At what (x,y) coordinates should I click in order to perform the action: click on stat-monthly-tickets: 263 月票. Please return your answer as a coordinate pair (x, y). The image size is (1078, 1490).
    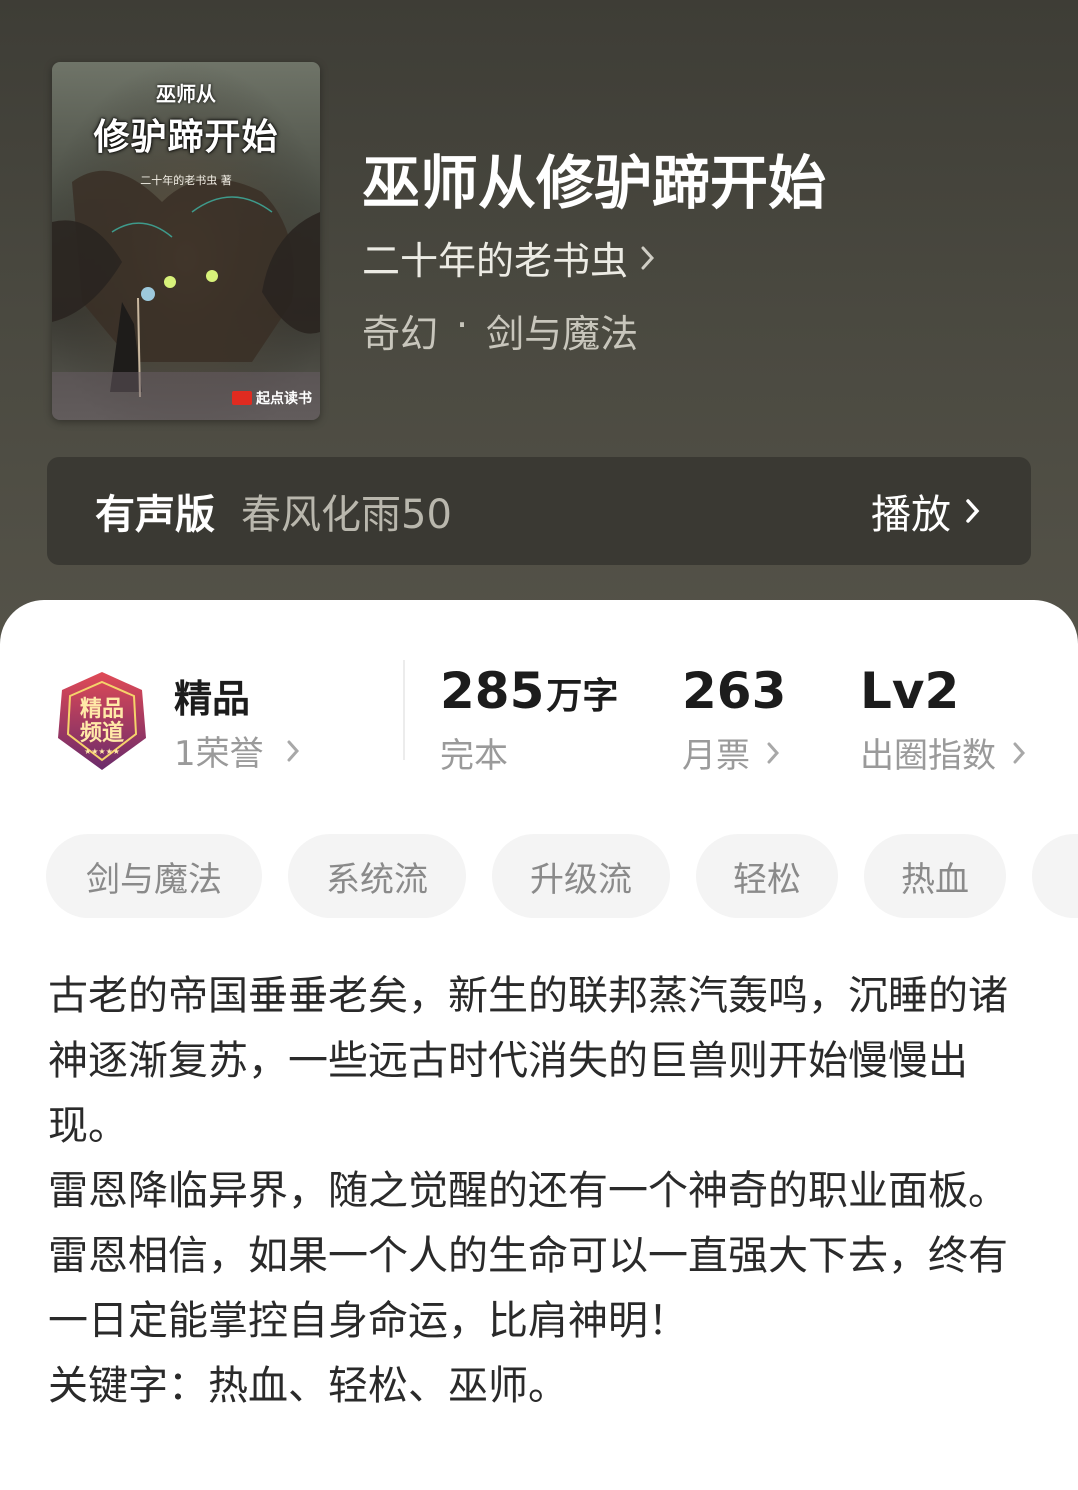
    Looking at the image, I should click on (734, 719).